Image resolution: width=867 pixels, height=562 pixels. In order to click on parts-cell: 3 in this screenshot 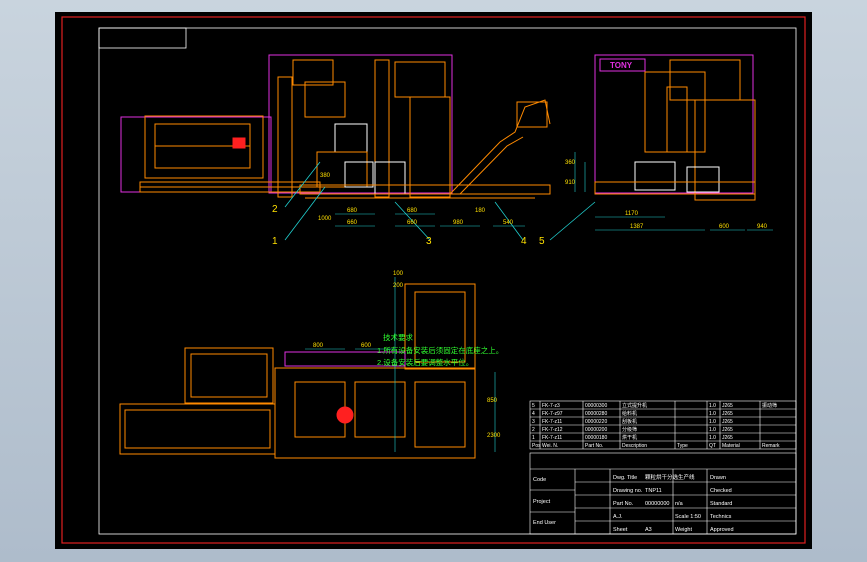, I will do `click(533, 422)`.